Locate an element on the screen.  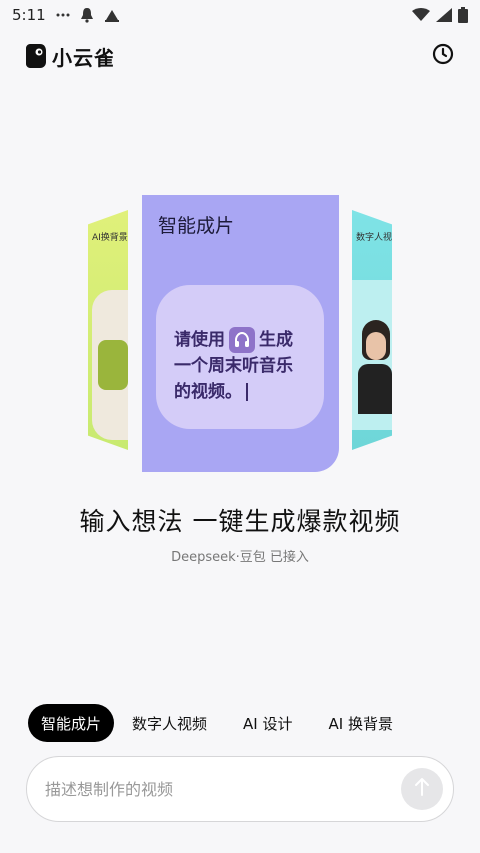
subline: Deepseek·豆包 已接入 is located at coordinates (240, 557).